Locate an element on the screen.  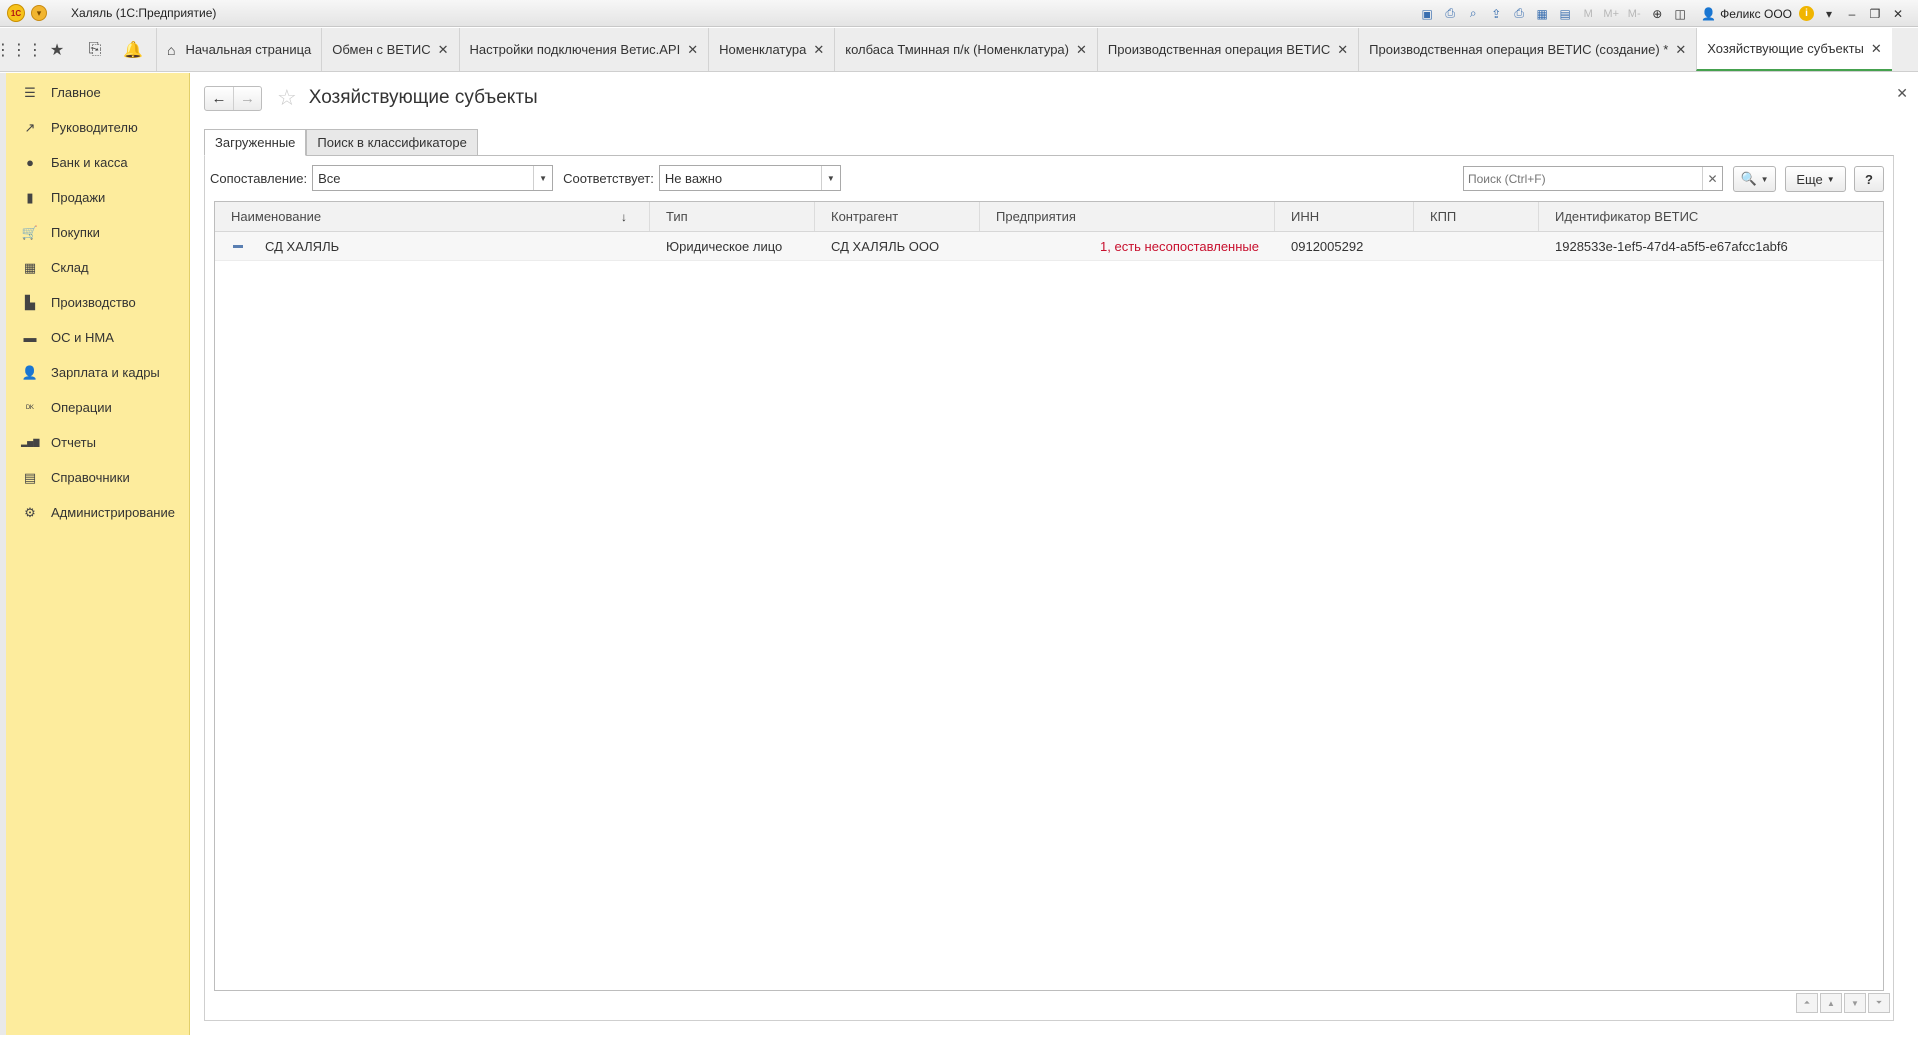
favorites-star-icon: ★ is located at coordinates (57, 49).